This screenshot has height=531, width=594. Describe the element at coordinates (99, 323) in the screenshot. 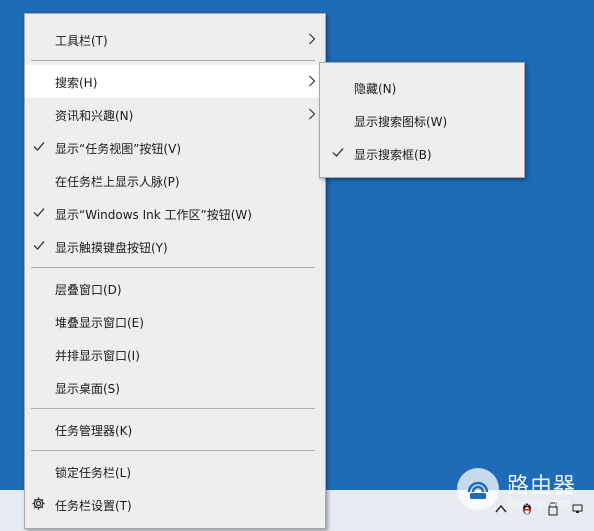

I see `menu-item-label: 堆叠显示窗口(E)` at that location.